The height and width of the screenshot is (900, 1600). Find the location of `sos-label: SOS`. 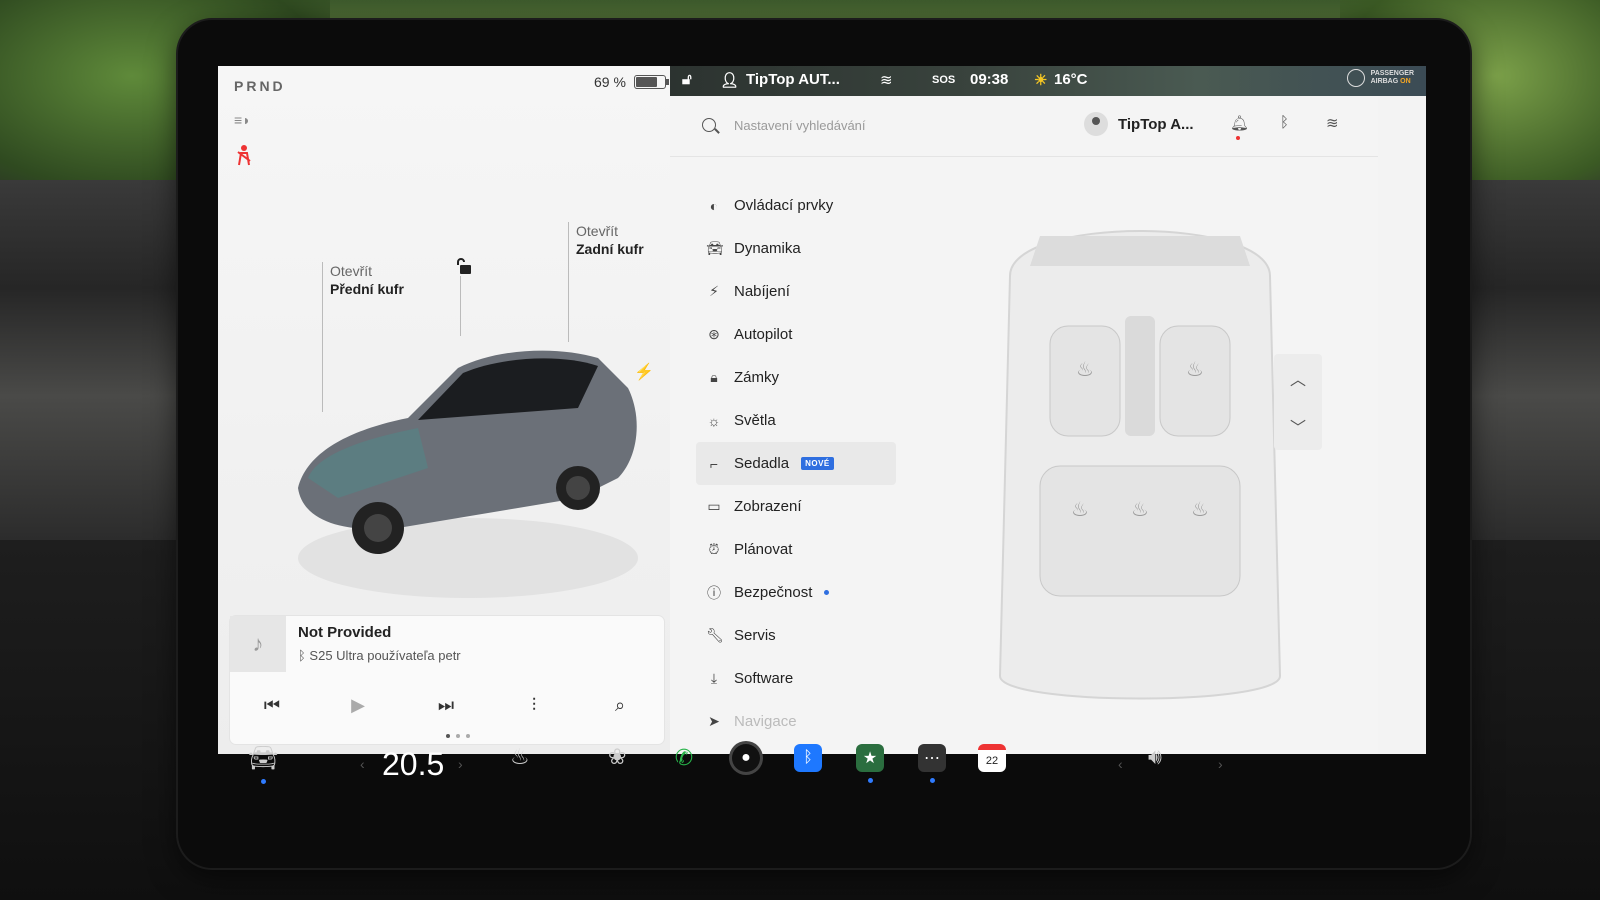

sos-label: SOS is located at coordinates (943, 80).